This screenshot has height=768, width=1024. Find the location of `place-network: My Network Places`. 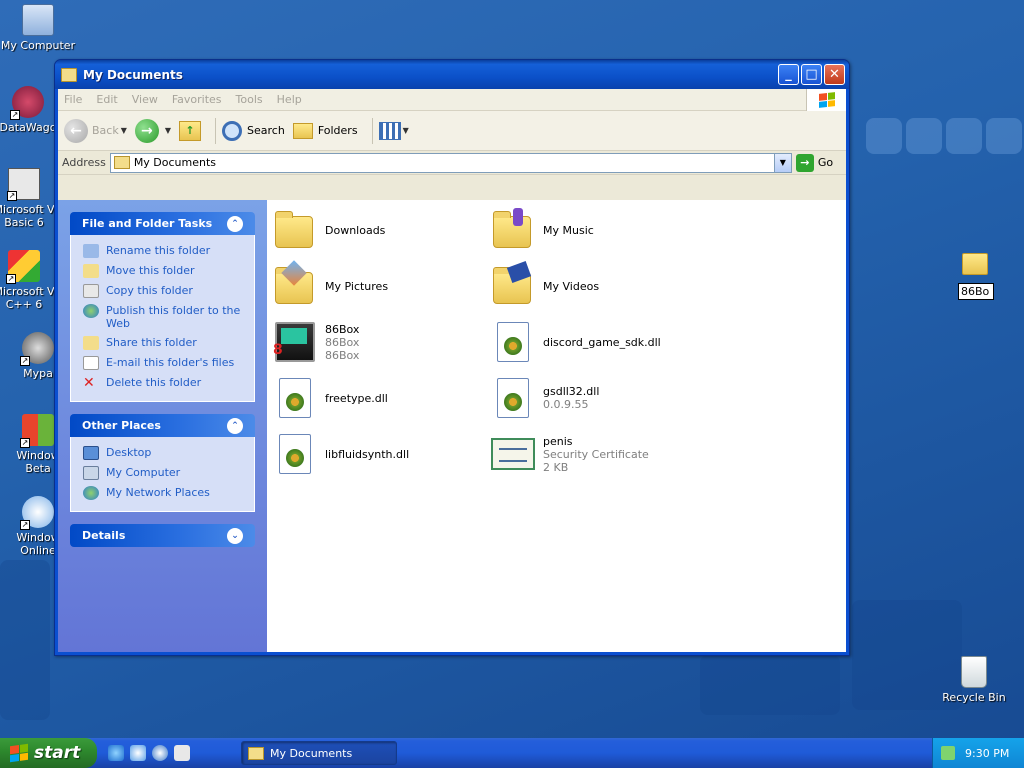

place-network: My Network Places is located at coordinates (163, 493).